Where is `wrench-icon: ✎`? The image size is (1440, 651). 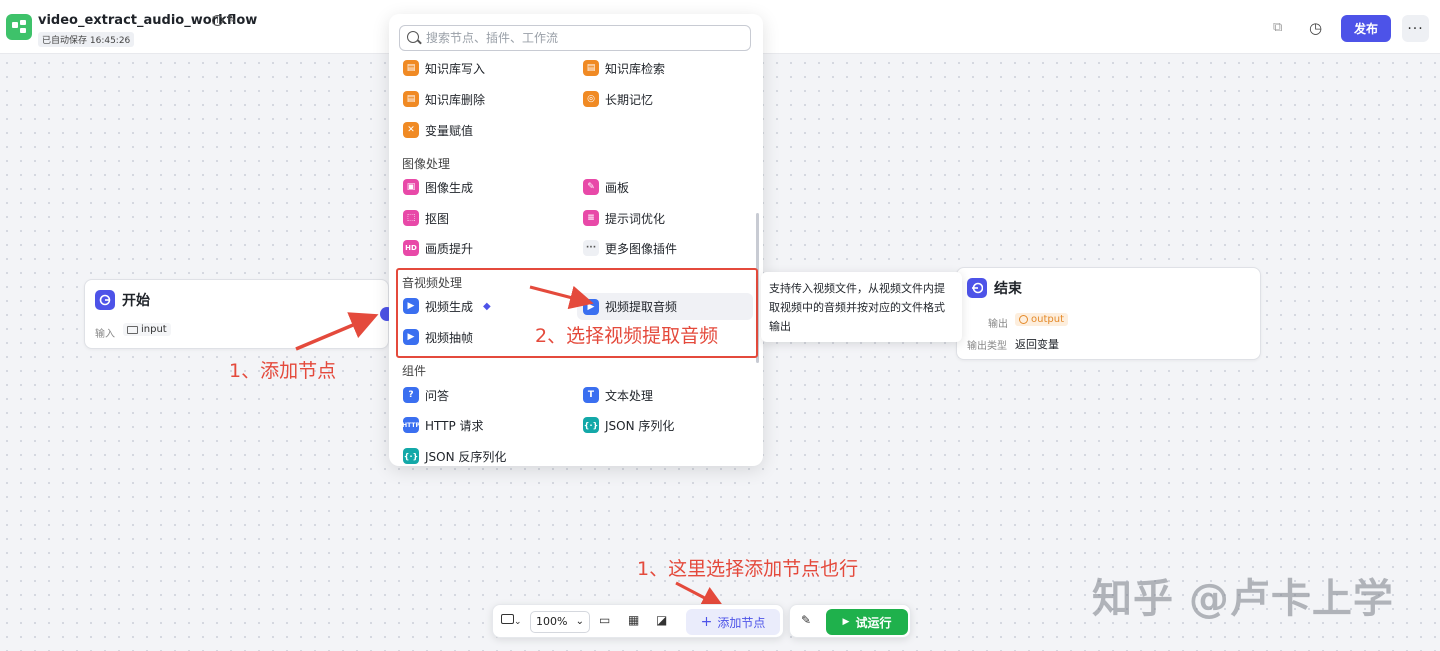
wrench-icon: ✎ is located at coordinates (806, 620).